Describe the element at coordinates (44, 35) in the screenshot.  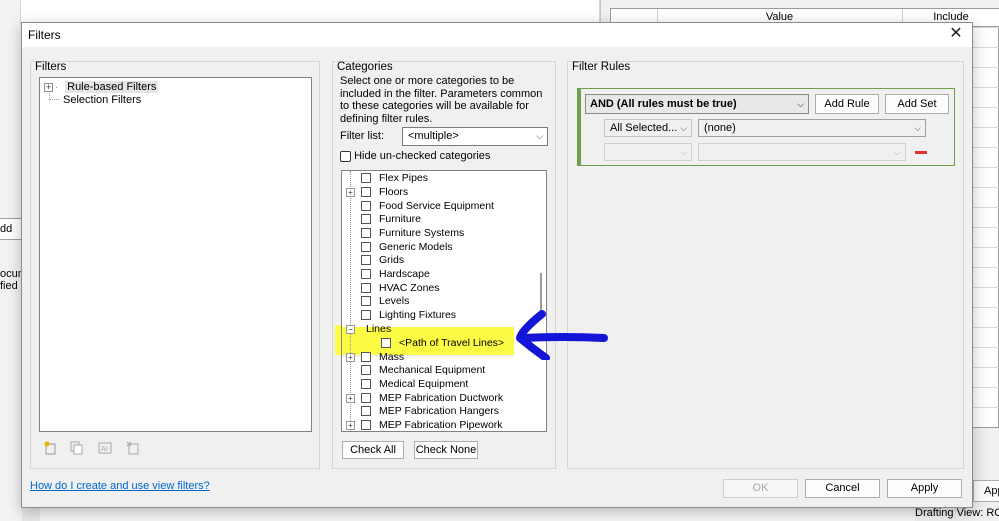
I see `dialog-title: Filters` at that location.